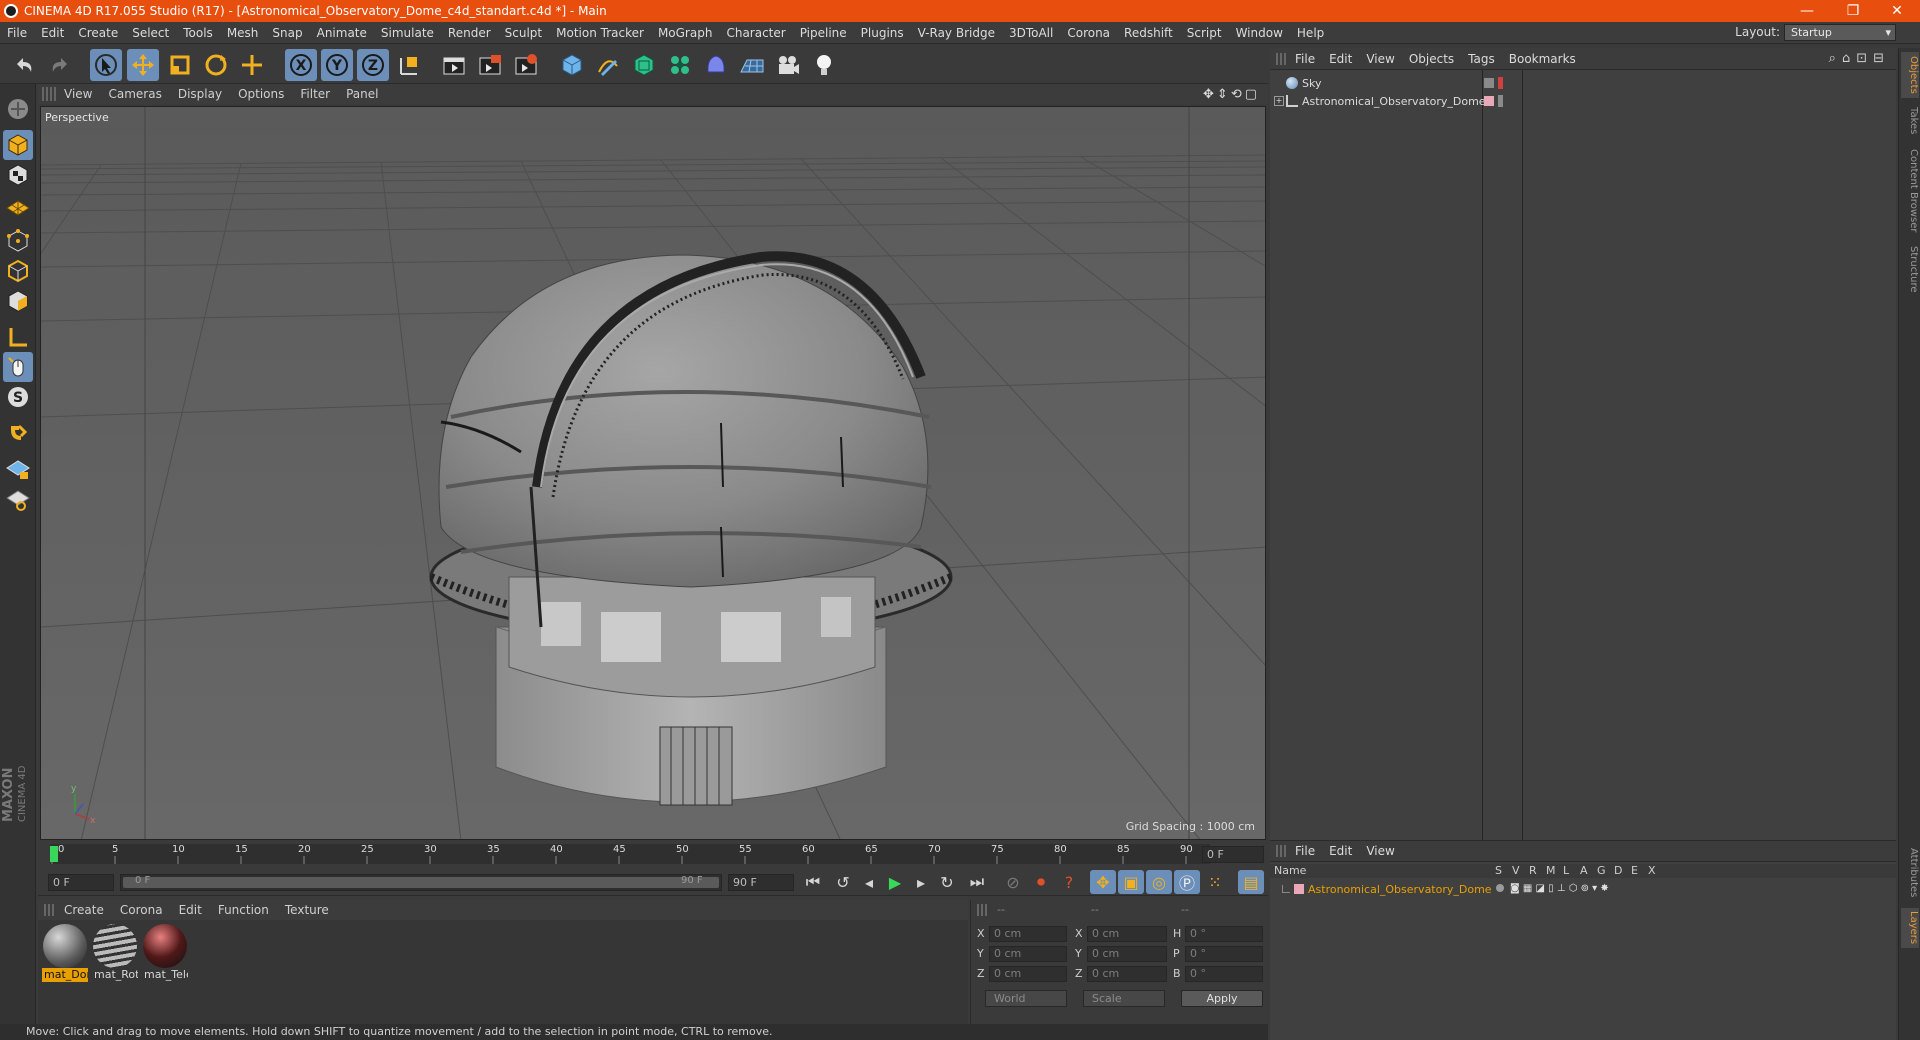 This screenshot has width=1920, height=1040. What do you see at coordinates (1618, 870) in the screenshot?
I see `layer-col-deformers: D` at bounding box center [1618, 870].